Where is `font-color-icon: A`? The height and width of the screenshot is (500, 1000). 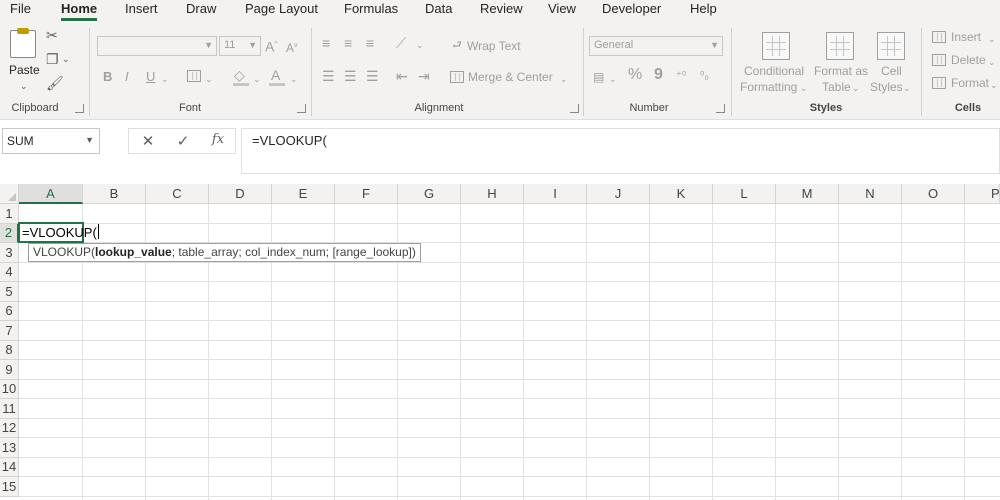
font-color-icon: A is located at coordinates (275, 75).